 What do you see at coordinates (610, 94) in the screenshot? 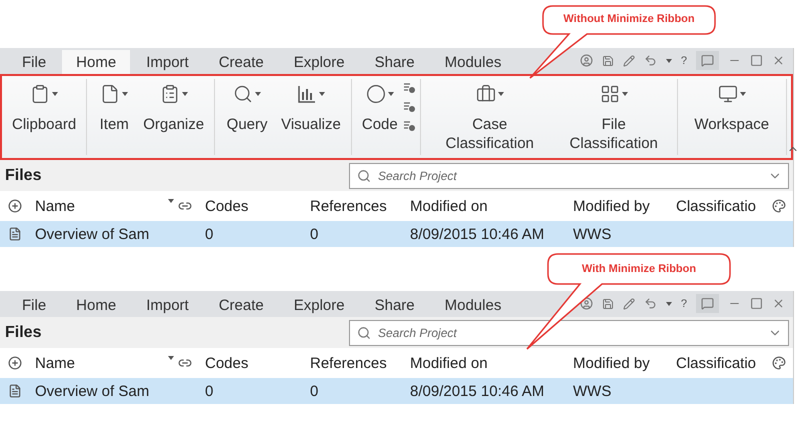
I see `grid-icon` at bounding box center [610, 94].